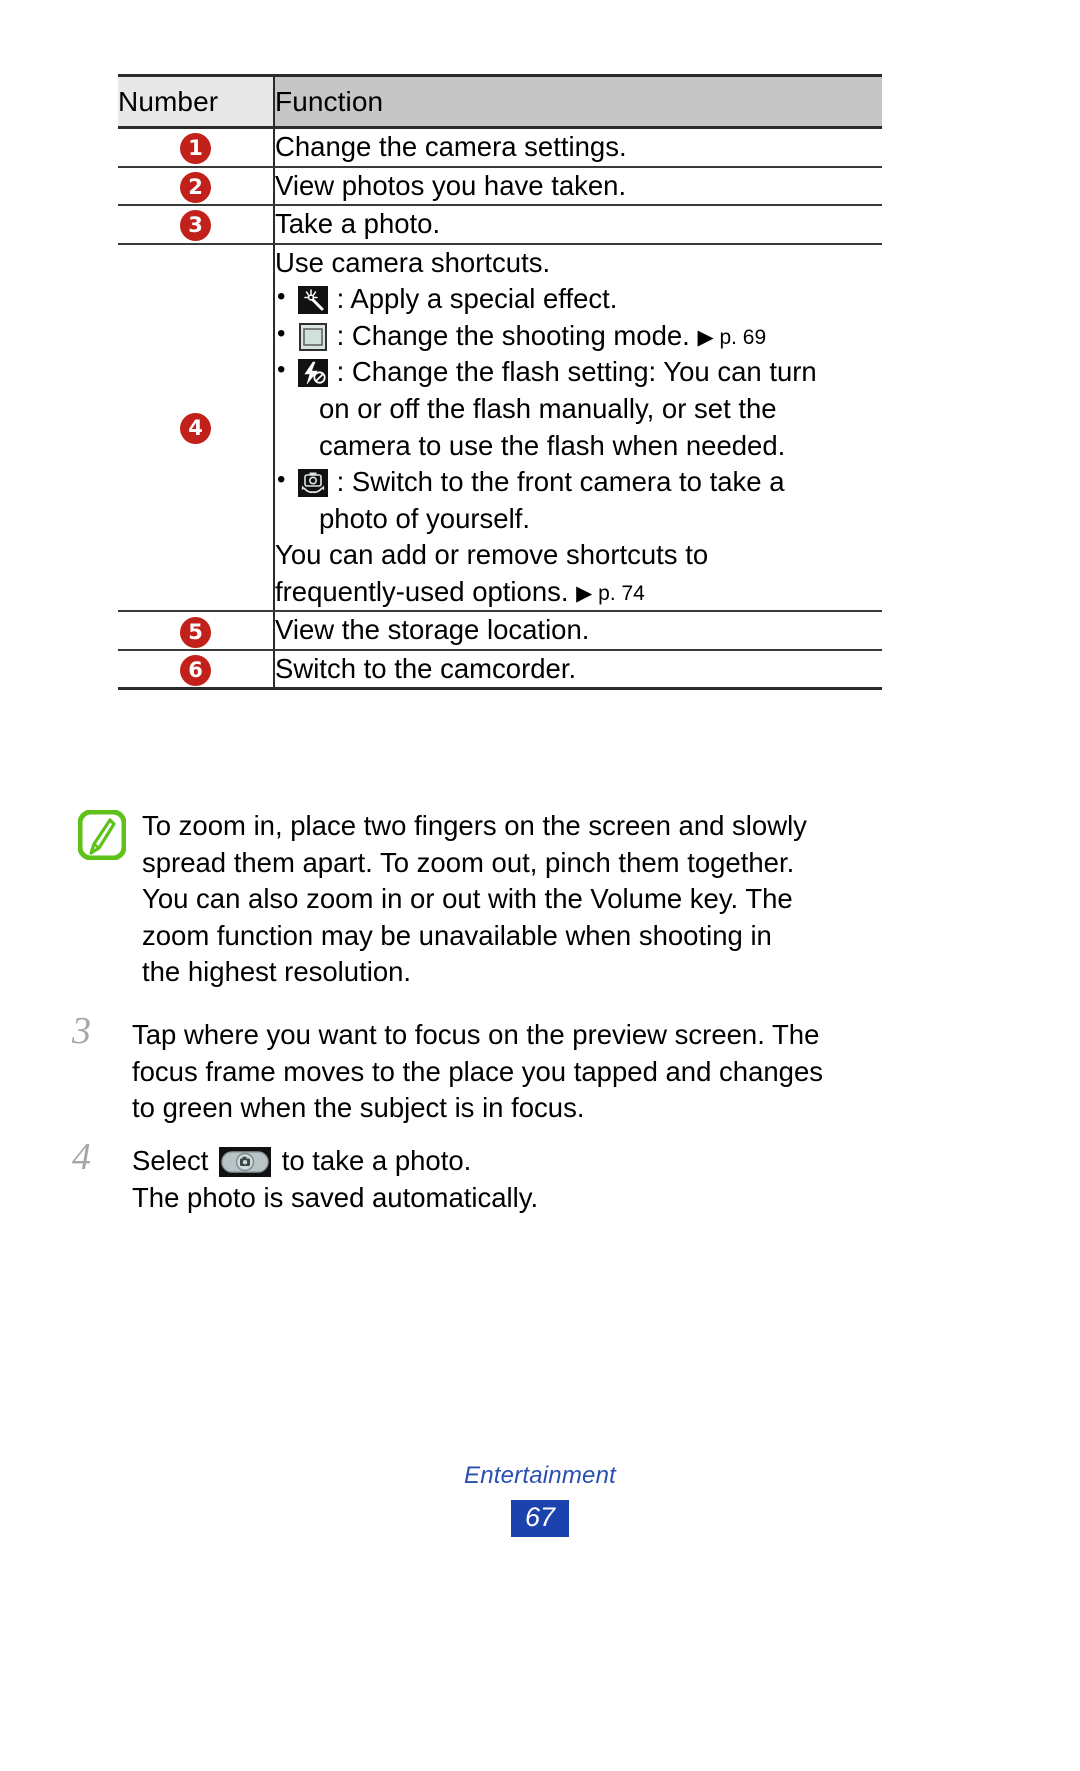  I want to click on table-row: 2 View photos you have taken., so click(500, 186).